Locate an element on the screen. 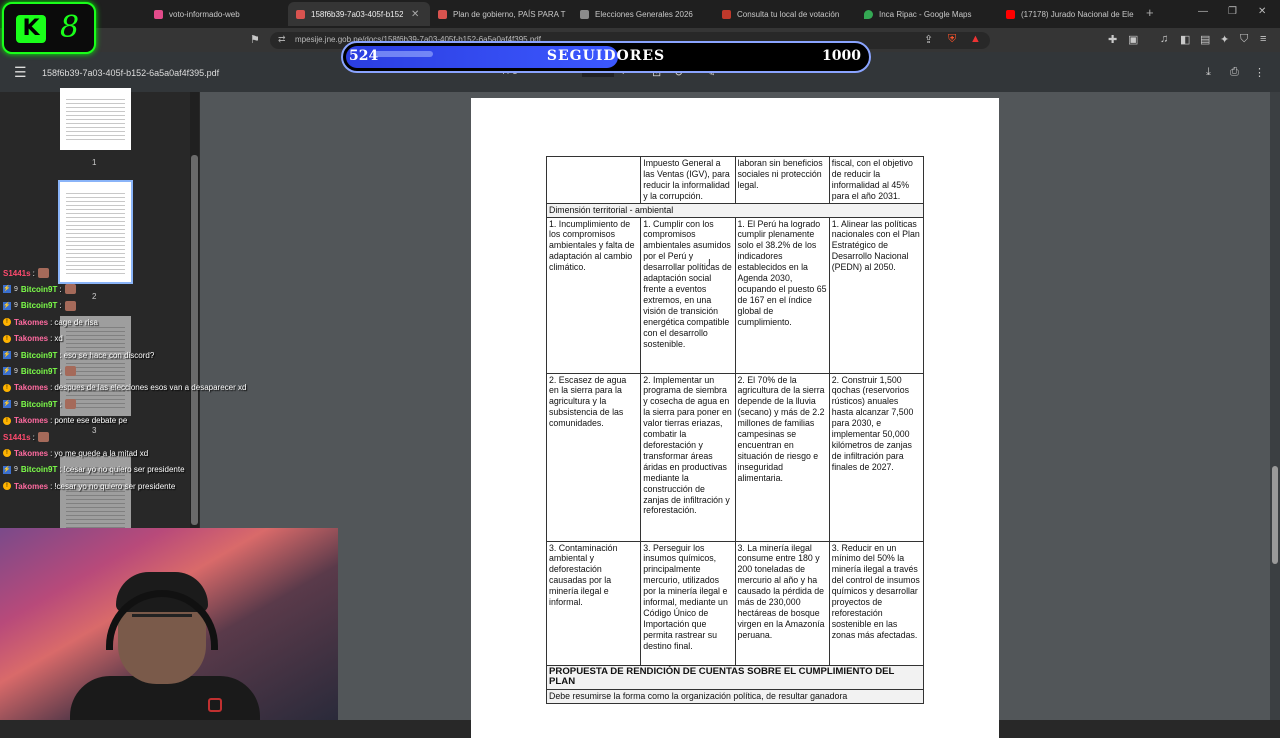 This screenshot has height=738, width=1280. generic-icon is located at coordinates (726, 14).